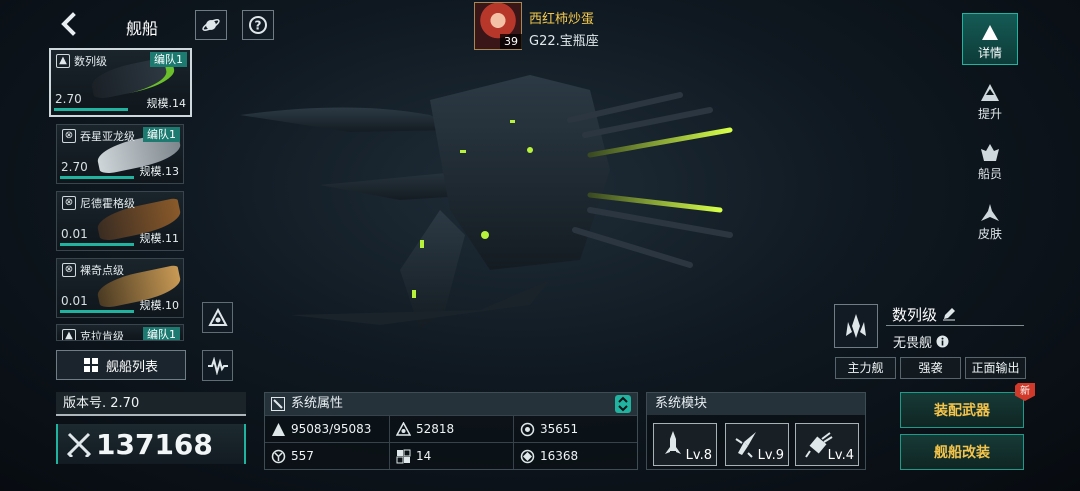 The height and width of the screenshot is (491, 1080). I want to click on crossed-swords-icon, so click(79, 444).